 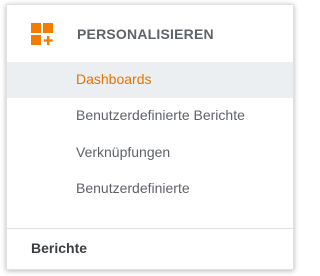 I want to click on menu-item-dashboards: Dashboards, so click(x=150, y=80).